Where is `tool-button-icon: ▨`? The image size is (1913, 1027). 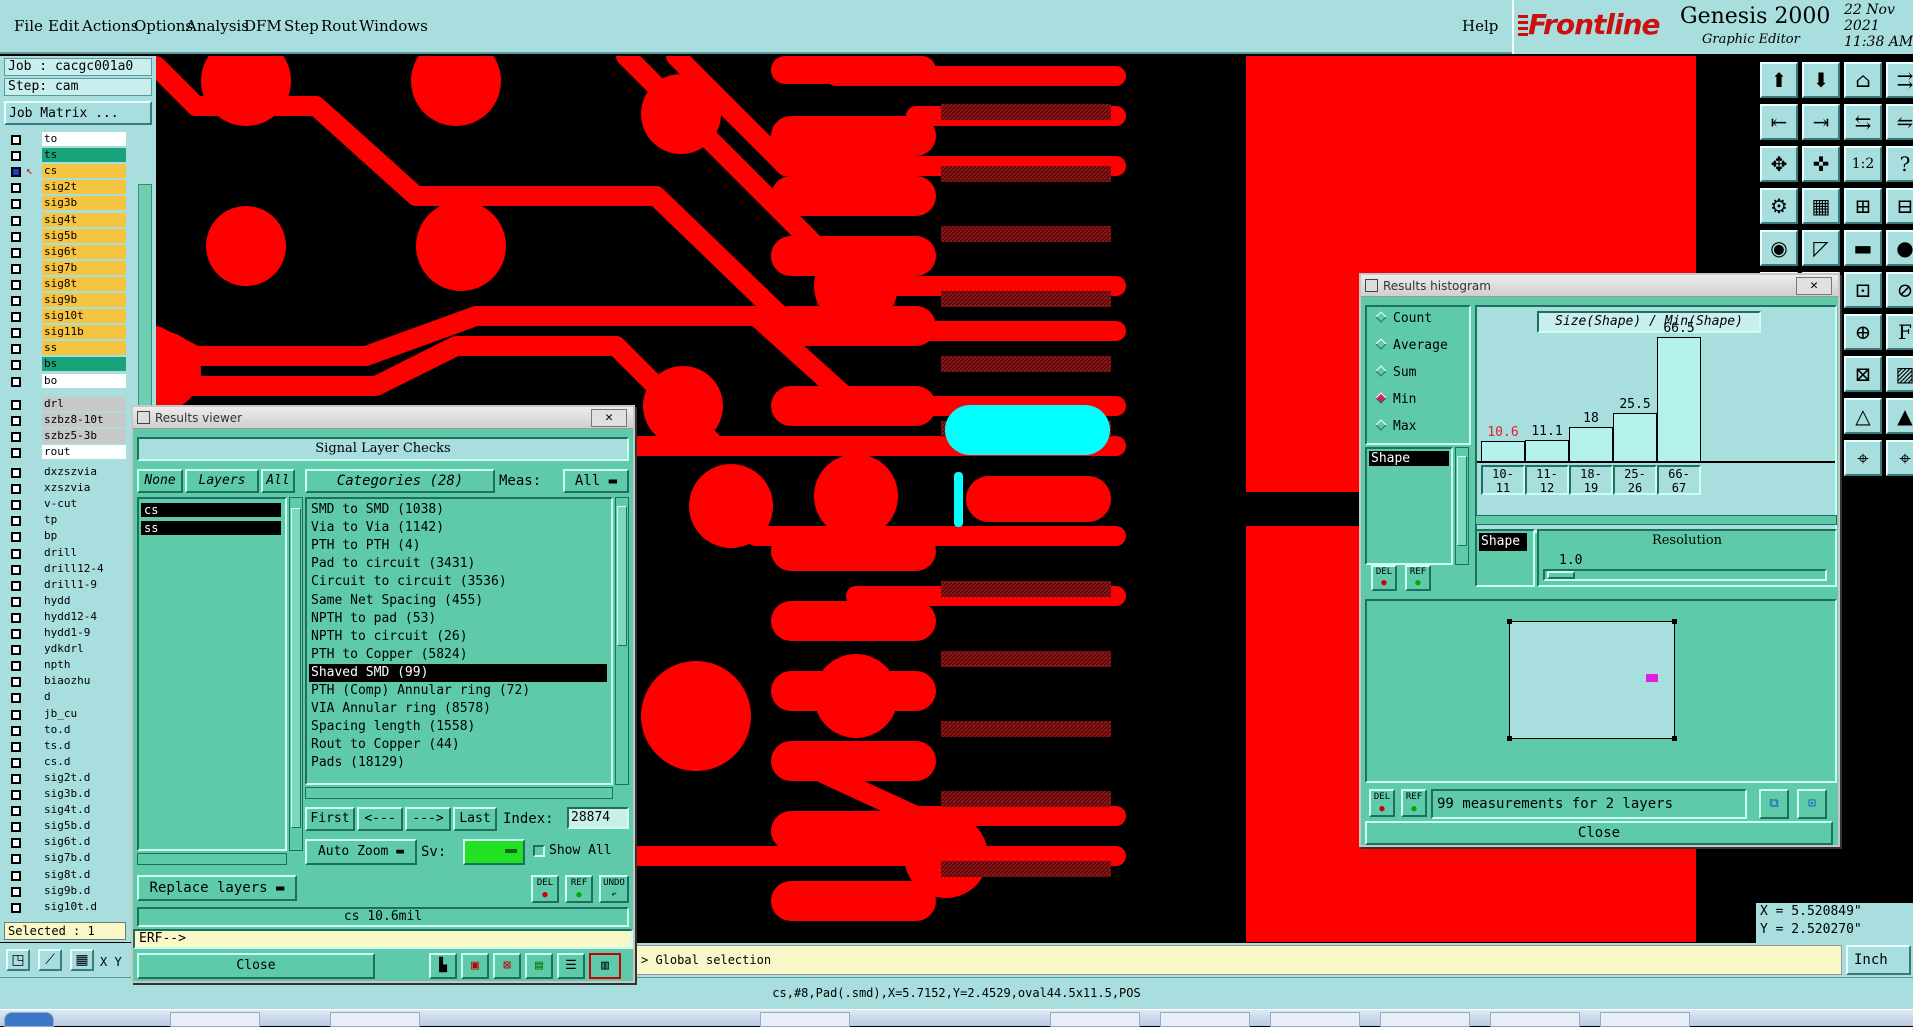
tool-button-icon: ▨ is located at coordinates (1899, 374).